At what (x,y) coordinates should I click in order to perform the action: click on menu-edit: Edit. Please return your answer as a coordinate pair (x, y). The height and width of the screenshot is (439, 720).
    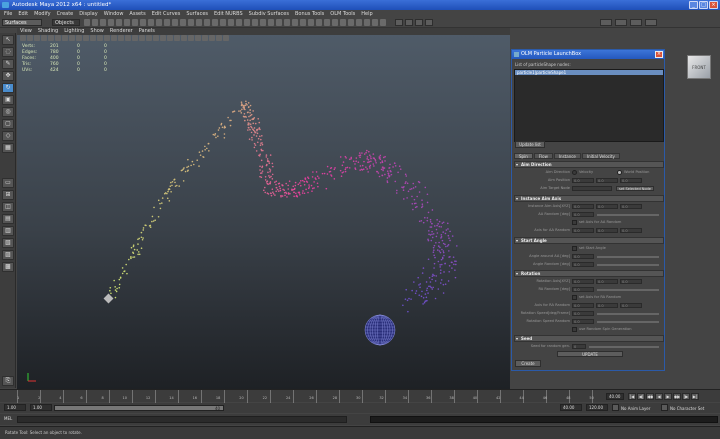
    Looking at the image, I should click on (23, 14).